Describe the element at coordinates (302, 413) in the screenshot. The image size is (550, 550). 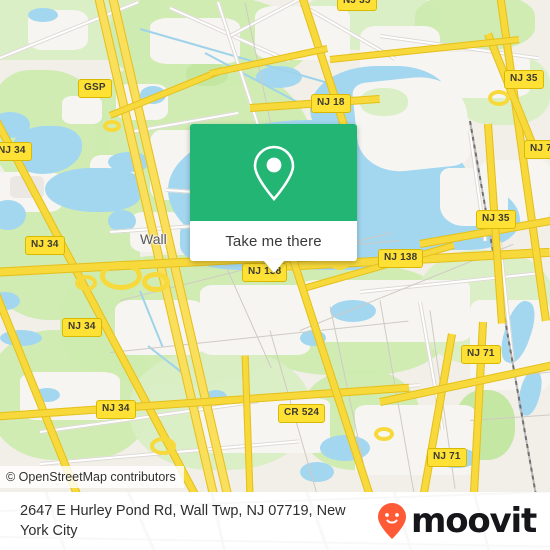
I see `road-shield-cr524: CR 524` at that location.